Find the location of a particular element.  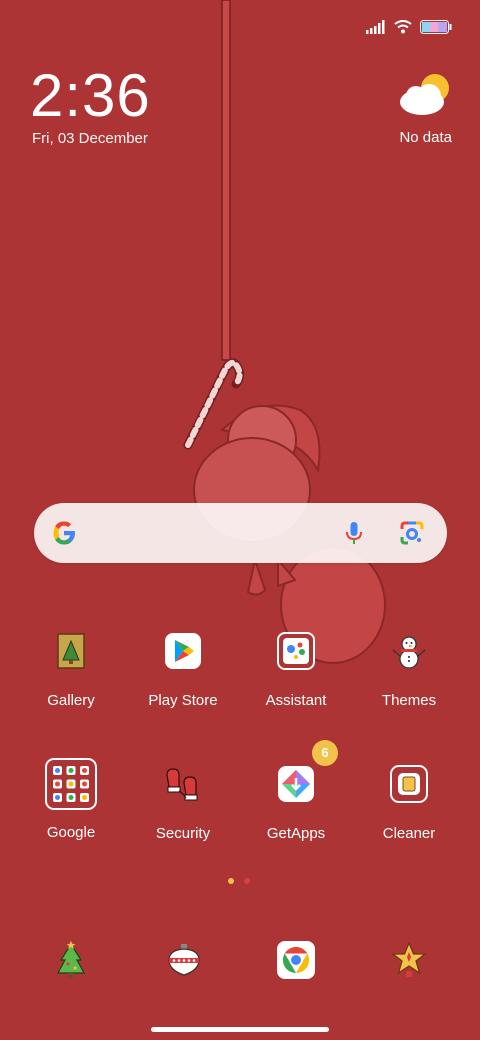

app-assistant: Assistant is located at coordinates (296, 670).